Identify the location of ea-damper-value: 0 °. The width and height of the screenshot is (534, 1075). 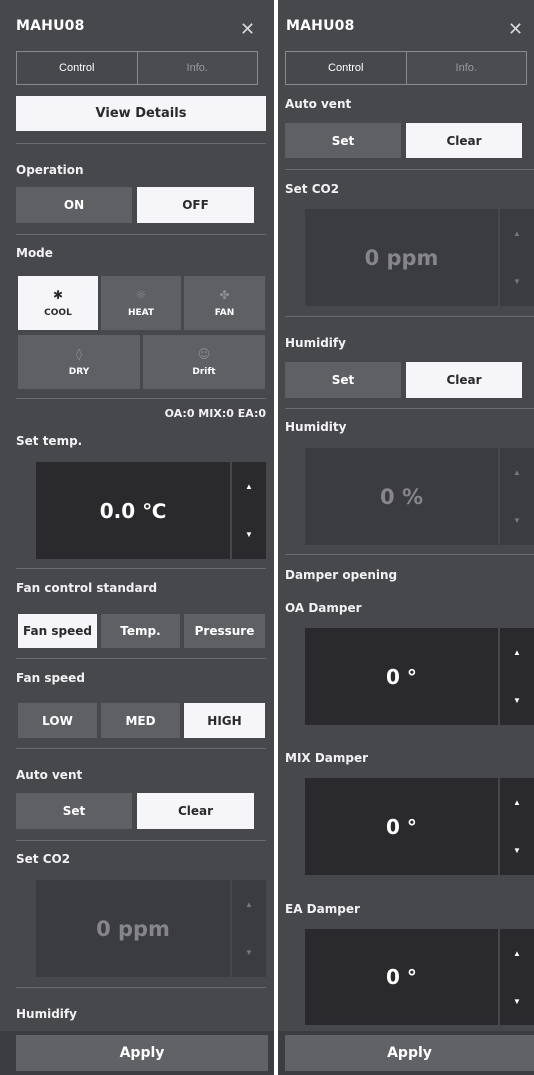
(401, 977).